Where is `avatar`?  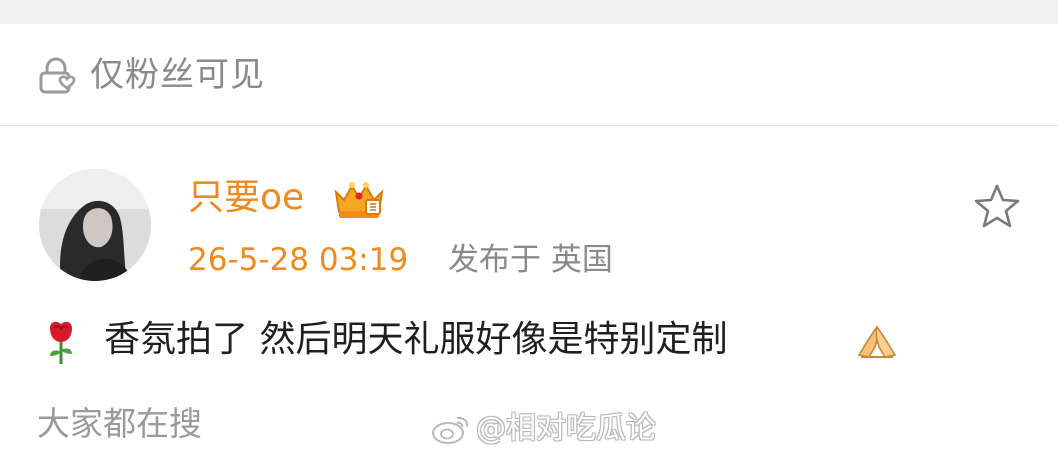
avatar is located at coordinates (95, 225).